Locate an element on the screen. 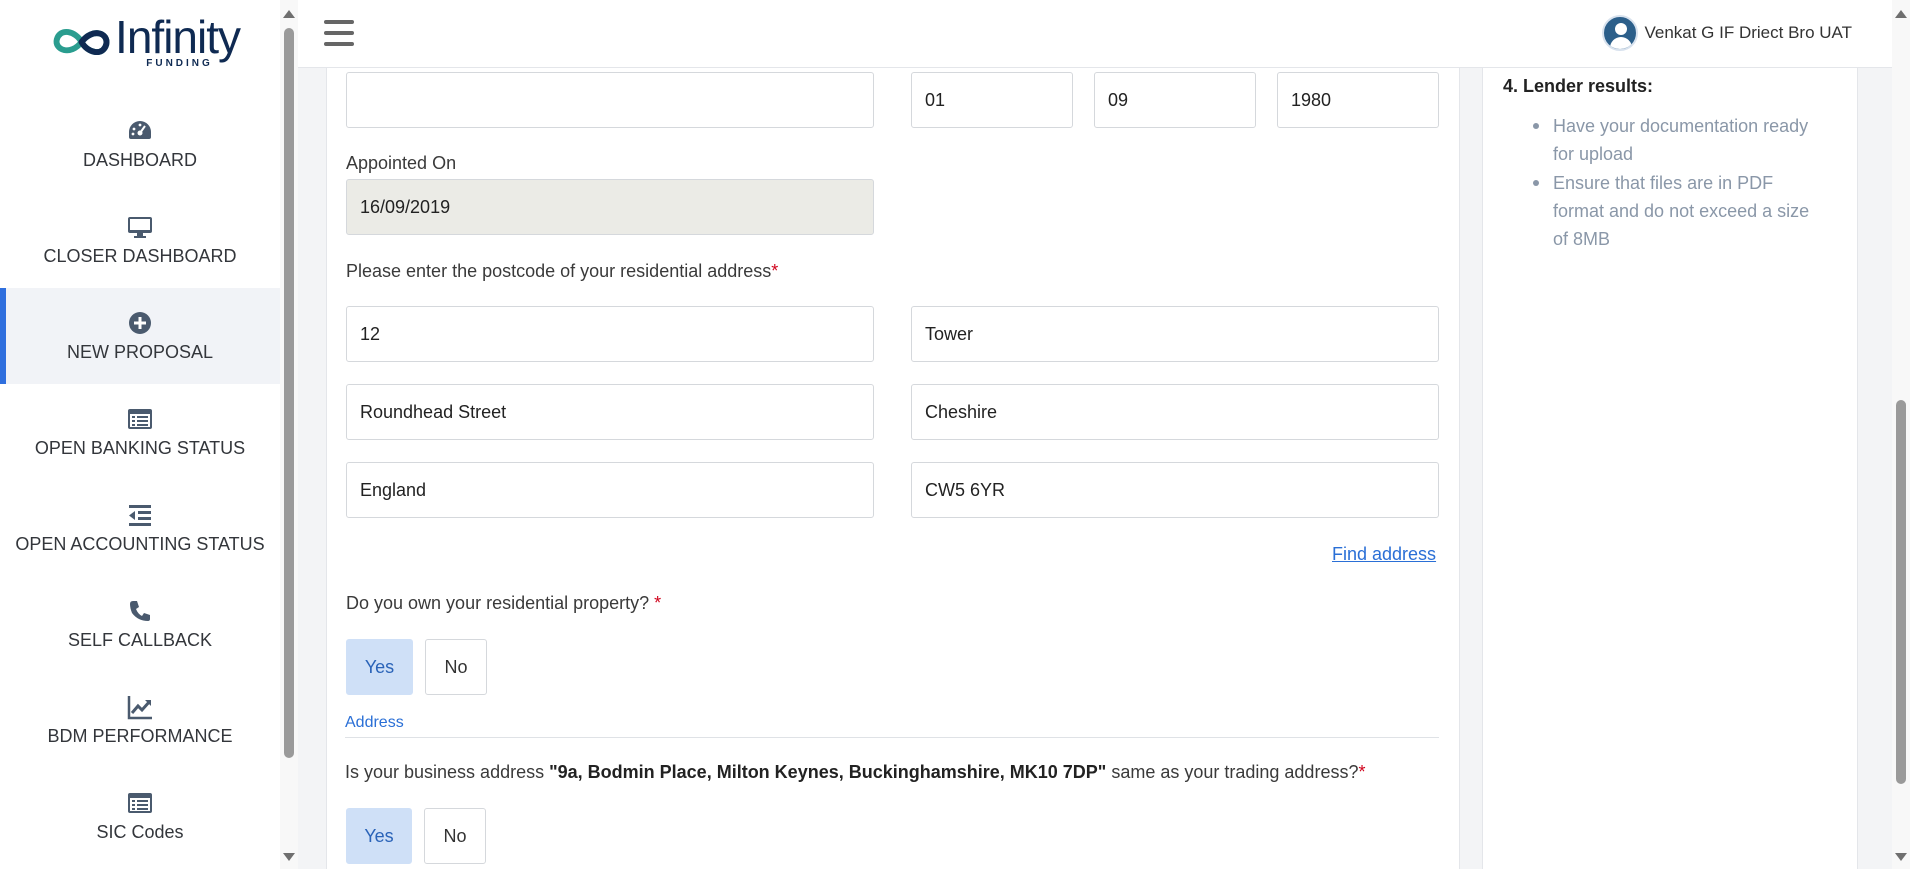 The image size is (1910, 869). business-address-yes-button: Yes is located at coordinates (379, 836).